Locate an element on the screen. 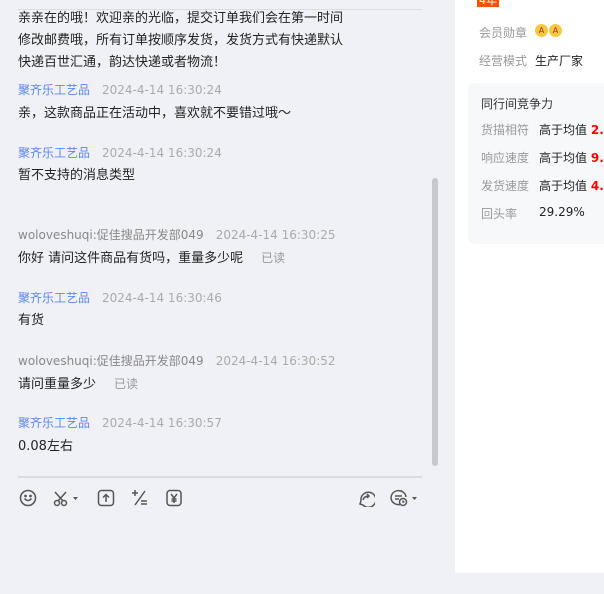 The height and width of the screenshot is (594, 604). calculator-icon is located at coordinates (140, 498).